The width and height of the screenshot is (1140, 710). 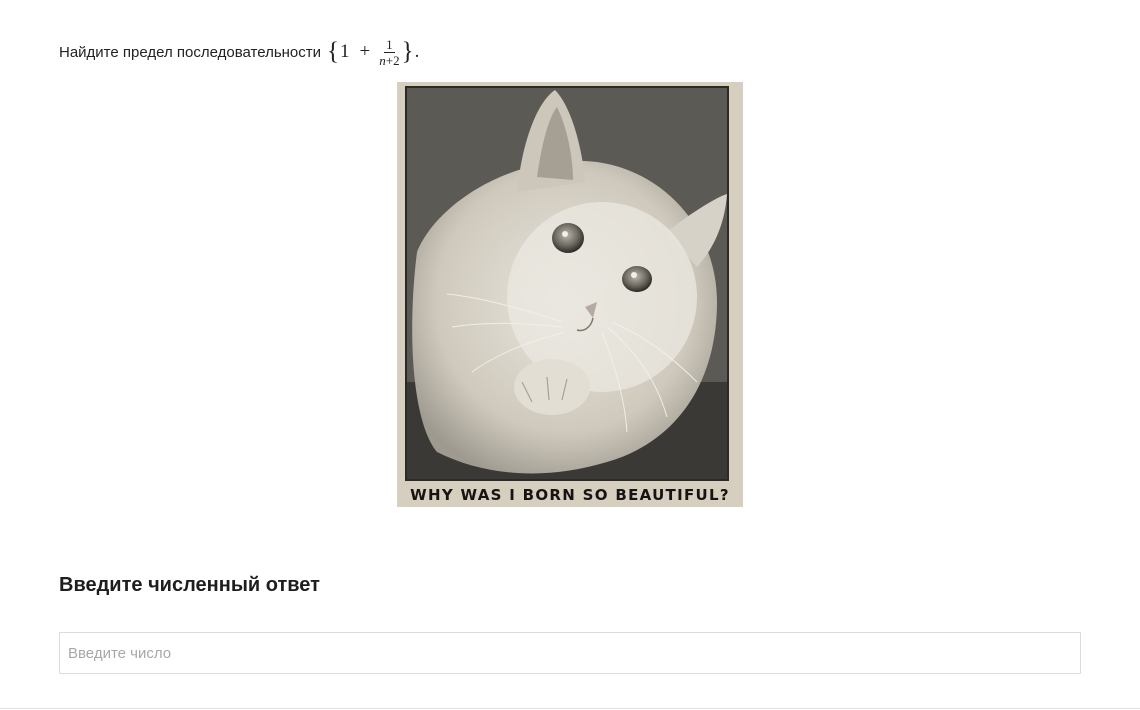 I want to click on question-text: Найдите предел последовательности, so click(x=190, y=52).